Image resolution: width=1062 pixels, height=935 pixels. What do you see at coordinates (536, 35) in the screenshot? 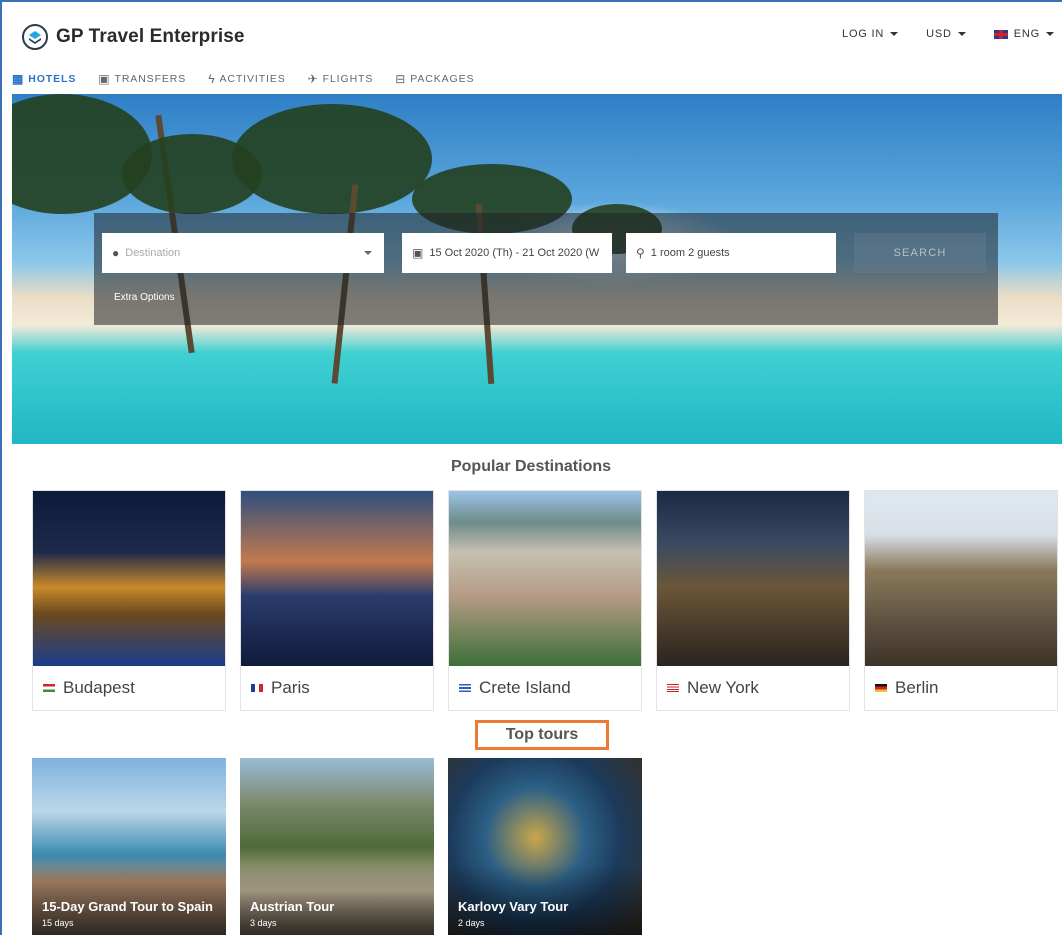
I see `top-bar: GP Travel Enterprise LOG IN USD ENG` at bounding box center [536, 35].